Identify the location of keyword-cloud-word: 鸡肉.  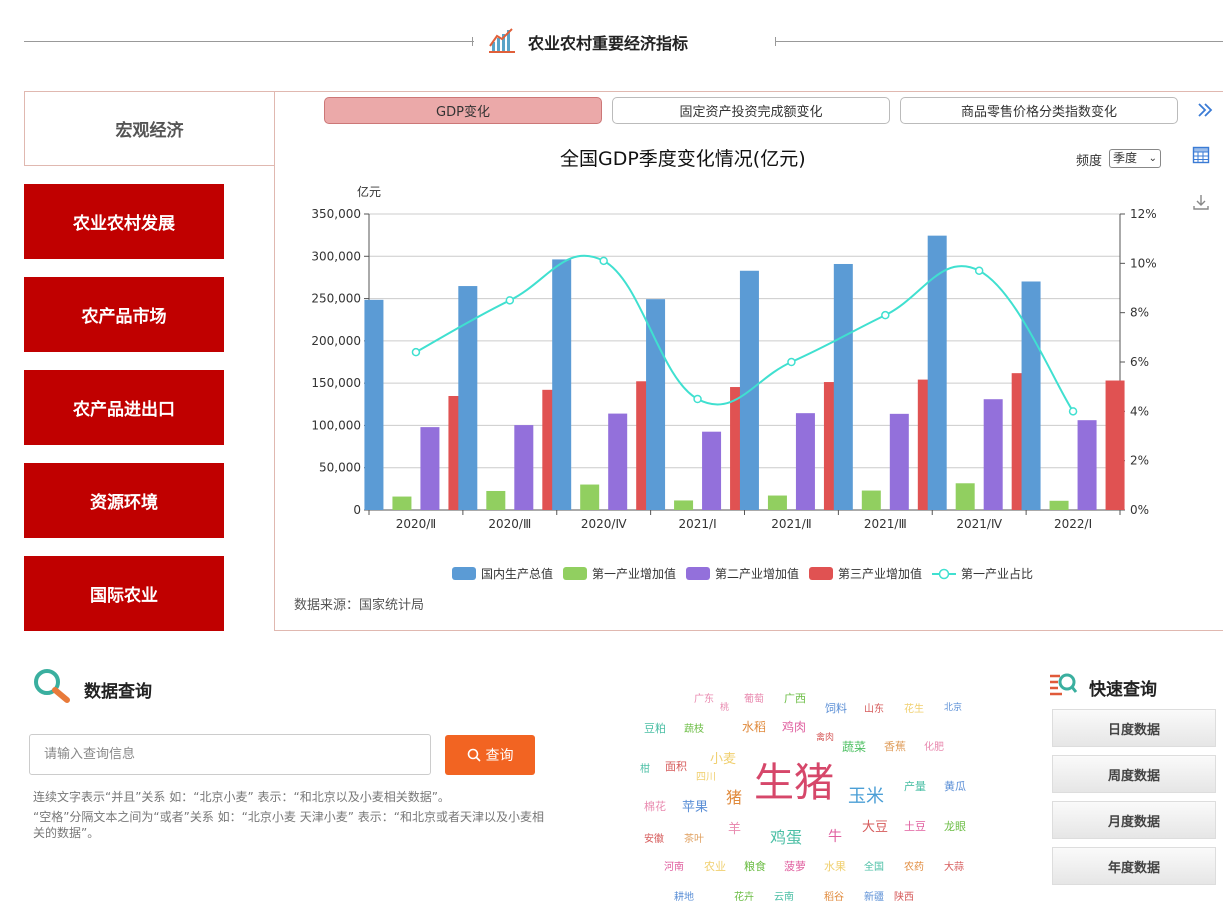
(794, 726).